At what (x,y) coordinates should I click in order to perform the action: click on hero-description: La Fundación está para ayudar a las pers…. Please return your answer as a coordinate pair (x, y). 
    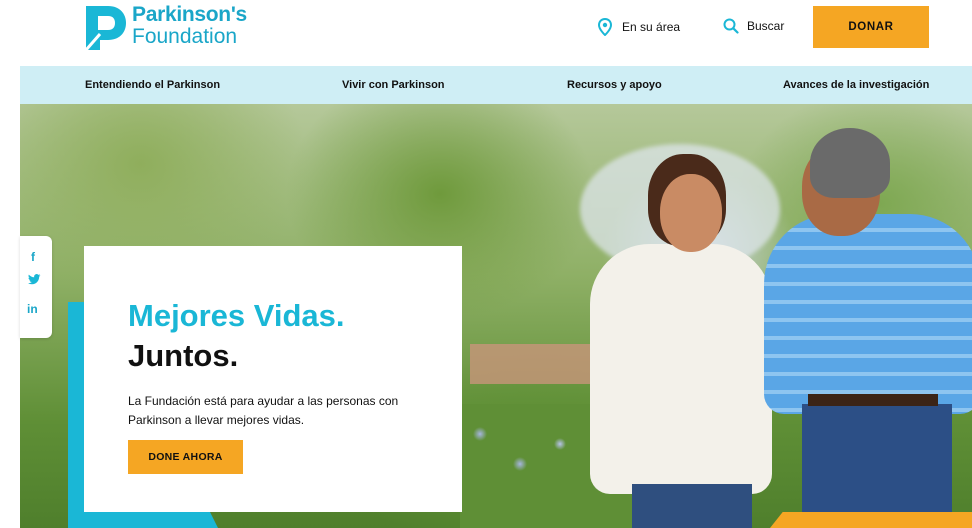
    Looking at the image, I should click on (263, 410).